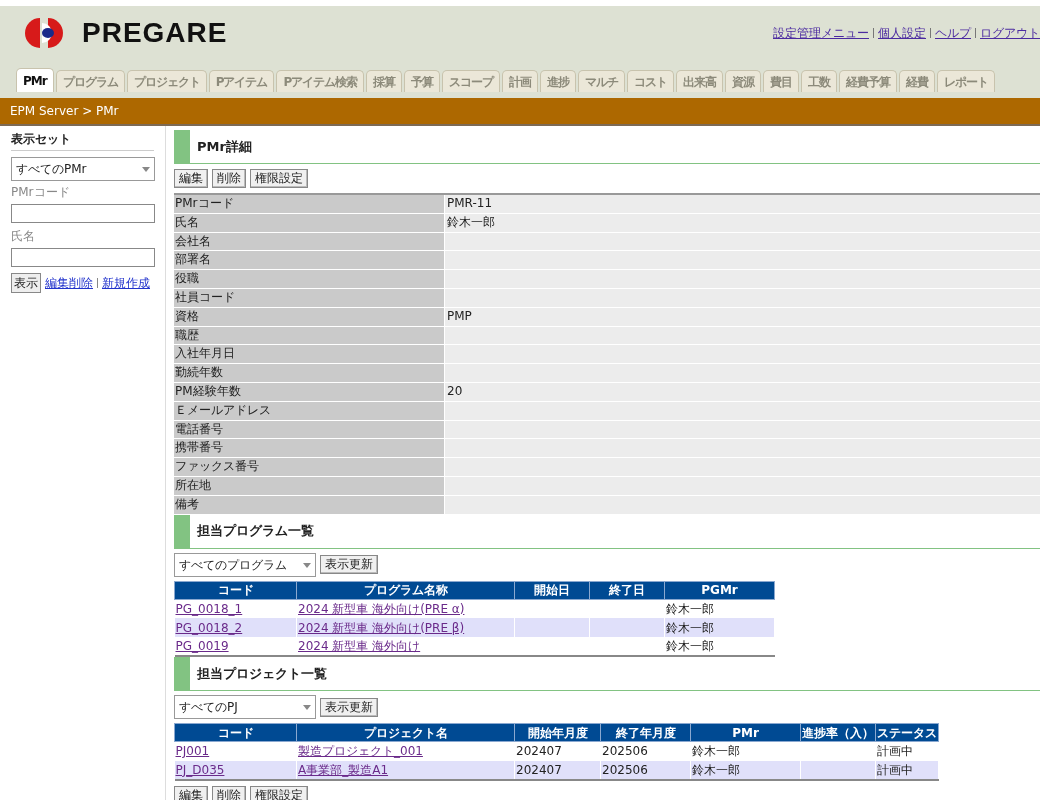 The image size is (1040, 800). I want to click on field-label: PMrコード, so click(41, 192).